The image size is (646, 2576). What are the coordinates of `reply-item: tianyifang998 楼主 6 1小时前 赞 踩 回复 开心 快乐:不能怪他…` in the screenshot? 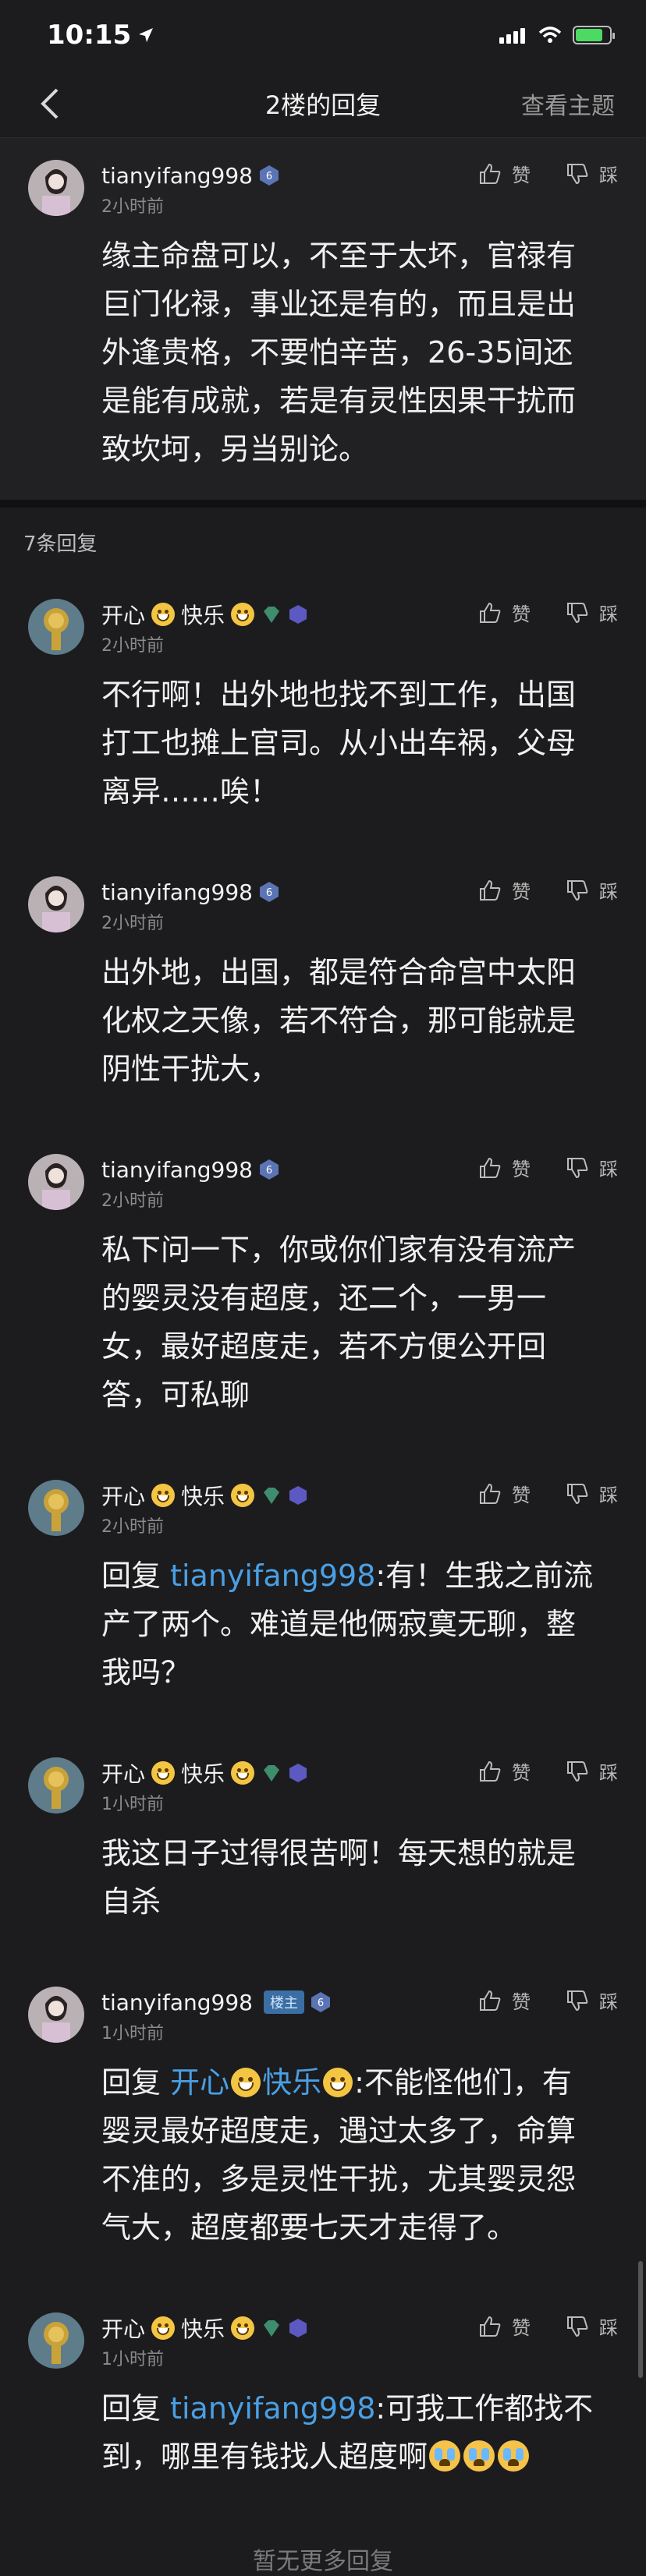 It's located at (323, 2126).